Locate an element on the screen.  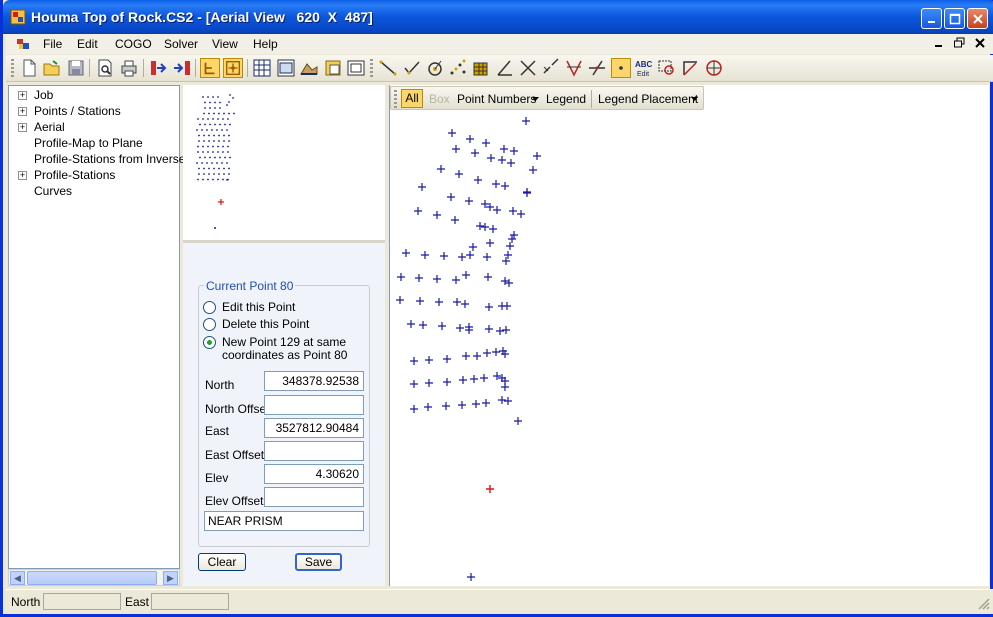
edit-point-label: Edit this Point is located at coordinates (258, 307).